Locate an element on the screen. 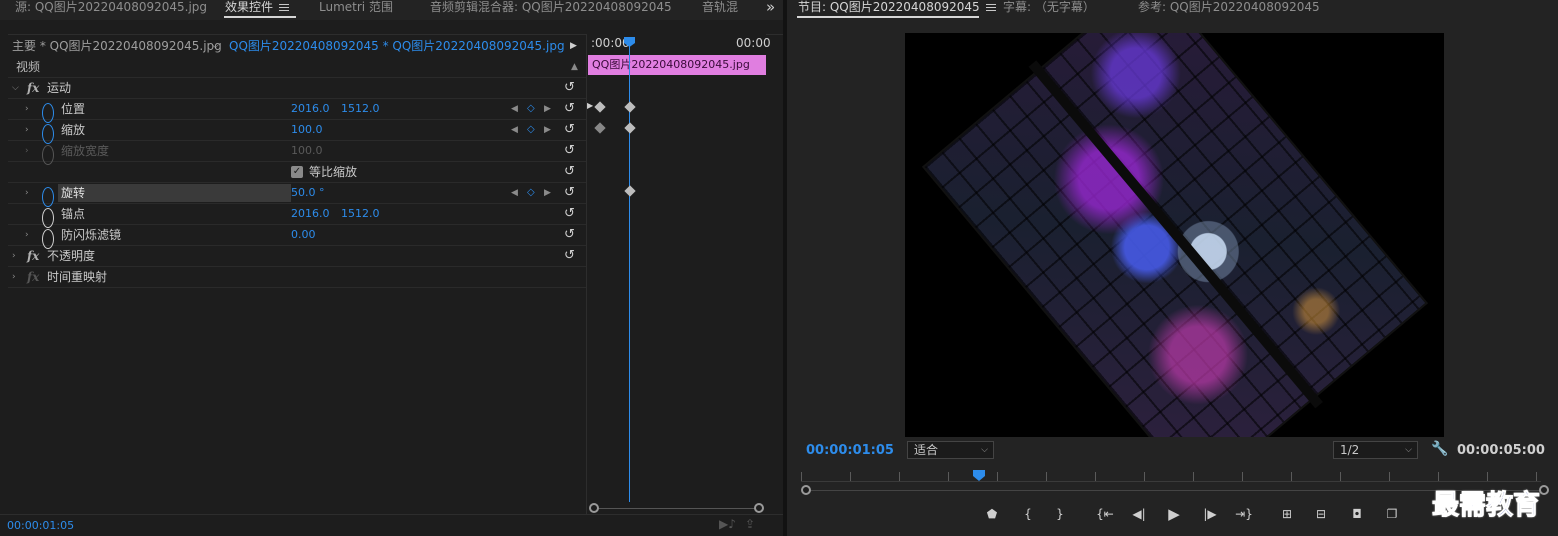  tab-source: 源: QQ图片20220408092045.jpg is located at coordinates (111, 9).